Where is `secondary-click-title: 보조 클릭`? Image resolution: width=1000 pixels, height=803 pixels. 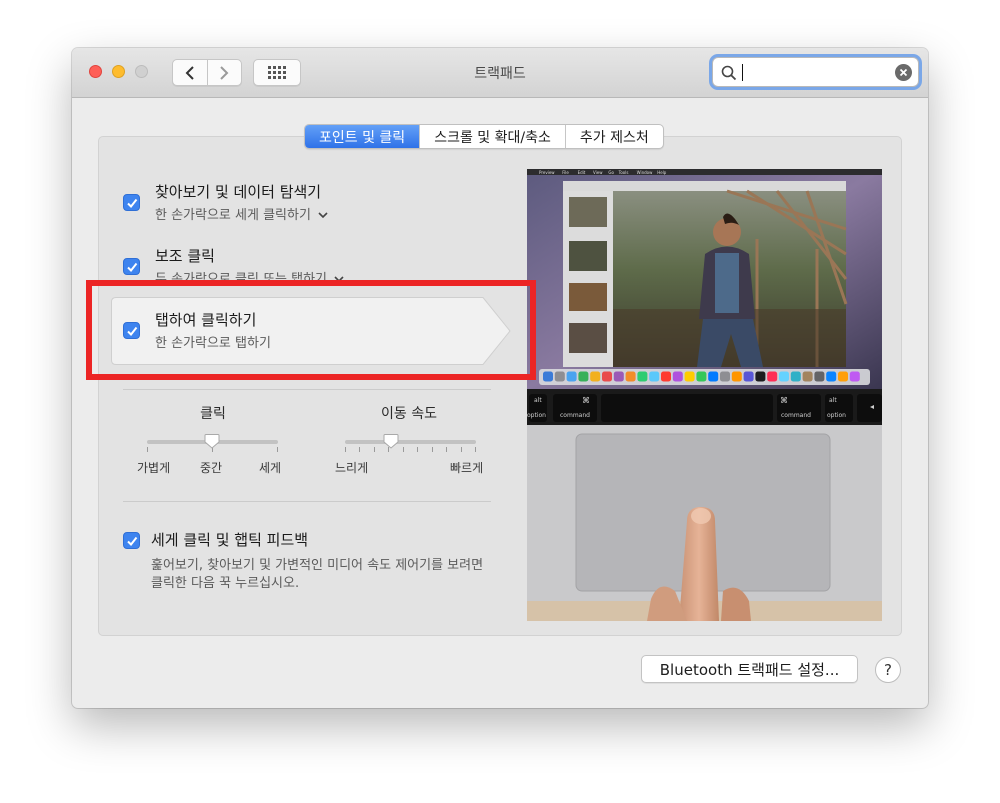 secondary-click-title: 보조 클릭 is located at coordinates (185, 256).